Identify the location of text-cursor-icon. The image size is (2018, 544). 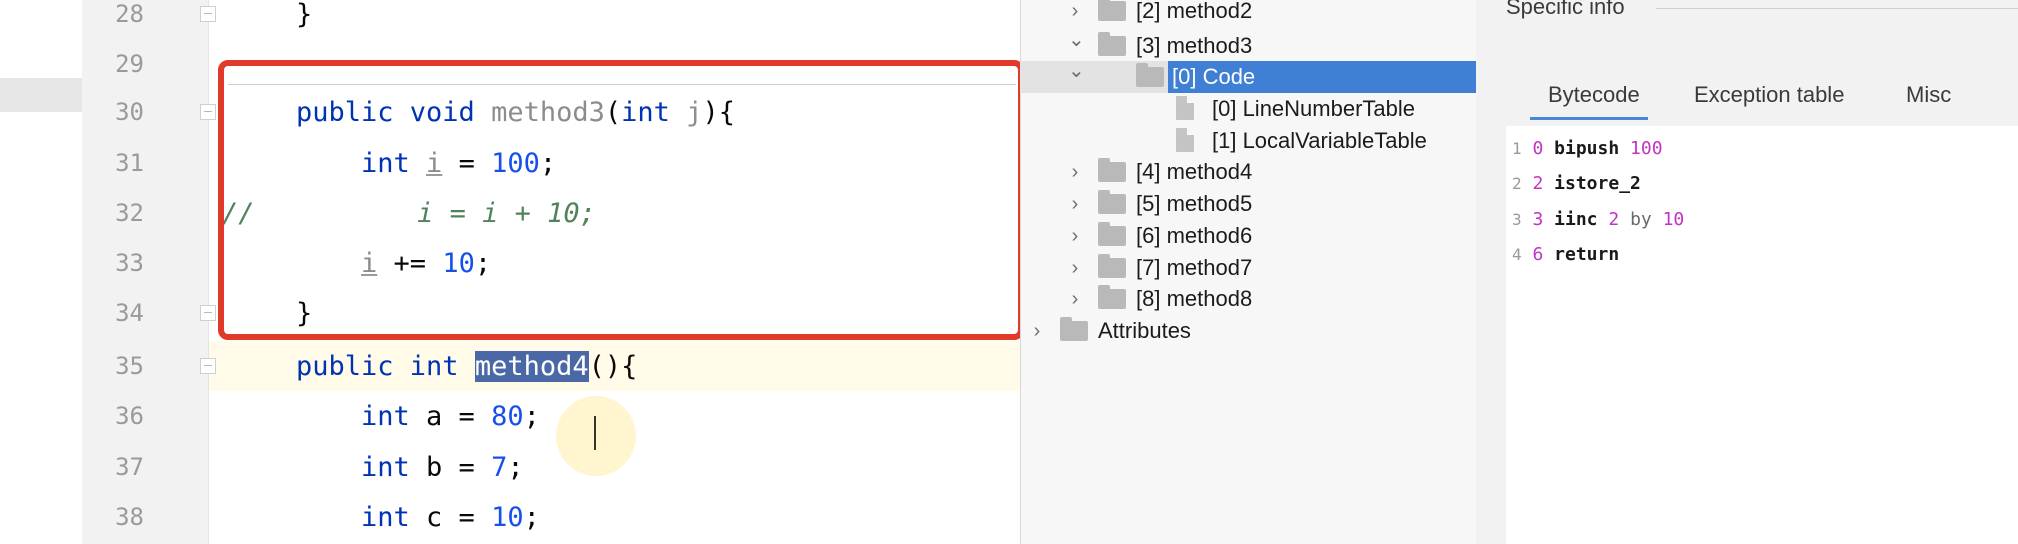
(595, 433).